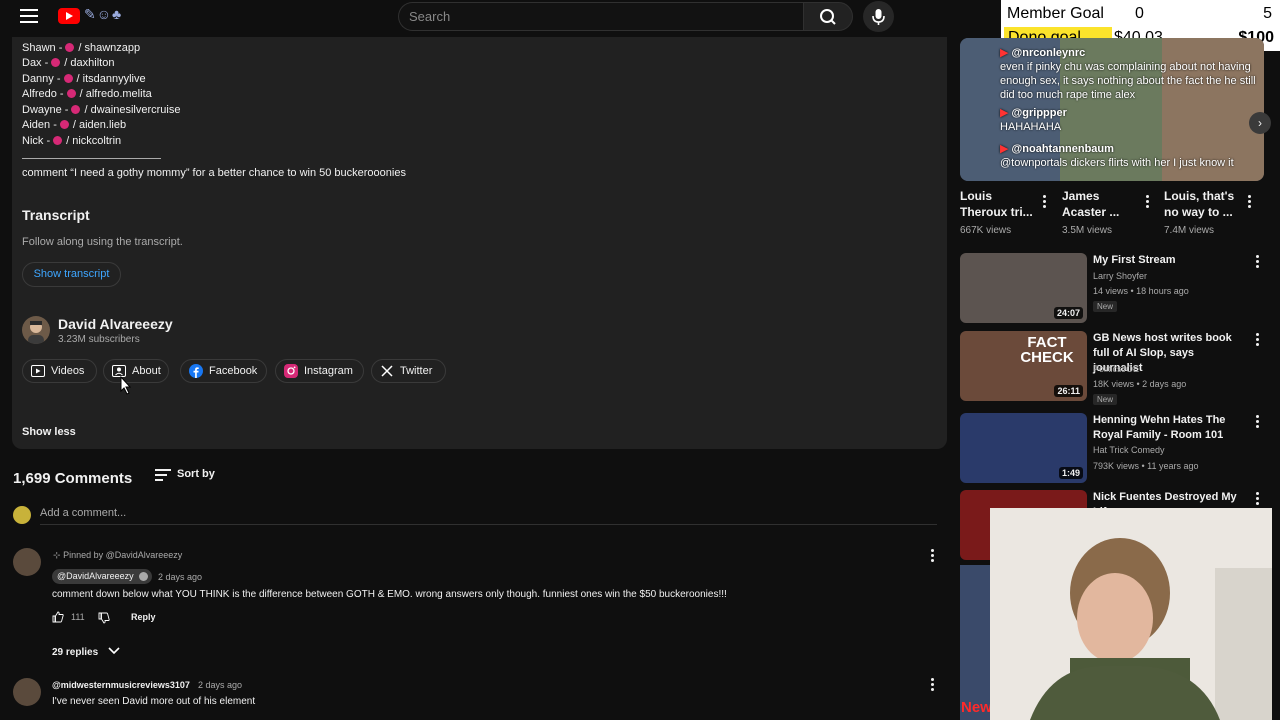 The image size is (1280, 720). I want to click on videos-button: Videos, so click(59, 371).